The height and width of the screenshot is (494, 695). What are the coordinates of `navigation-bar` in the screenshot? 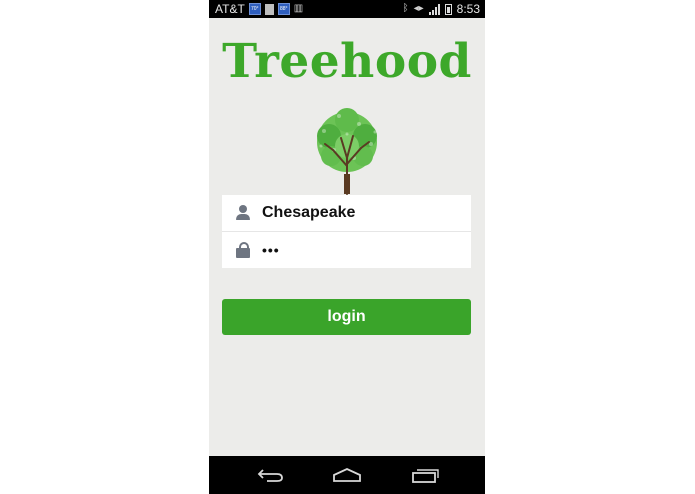 It's located at (347, 475).